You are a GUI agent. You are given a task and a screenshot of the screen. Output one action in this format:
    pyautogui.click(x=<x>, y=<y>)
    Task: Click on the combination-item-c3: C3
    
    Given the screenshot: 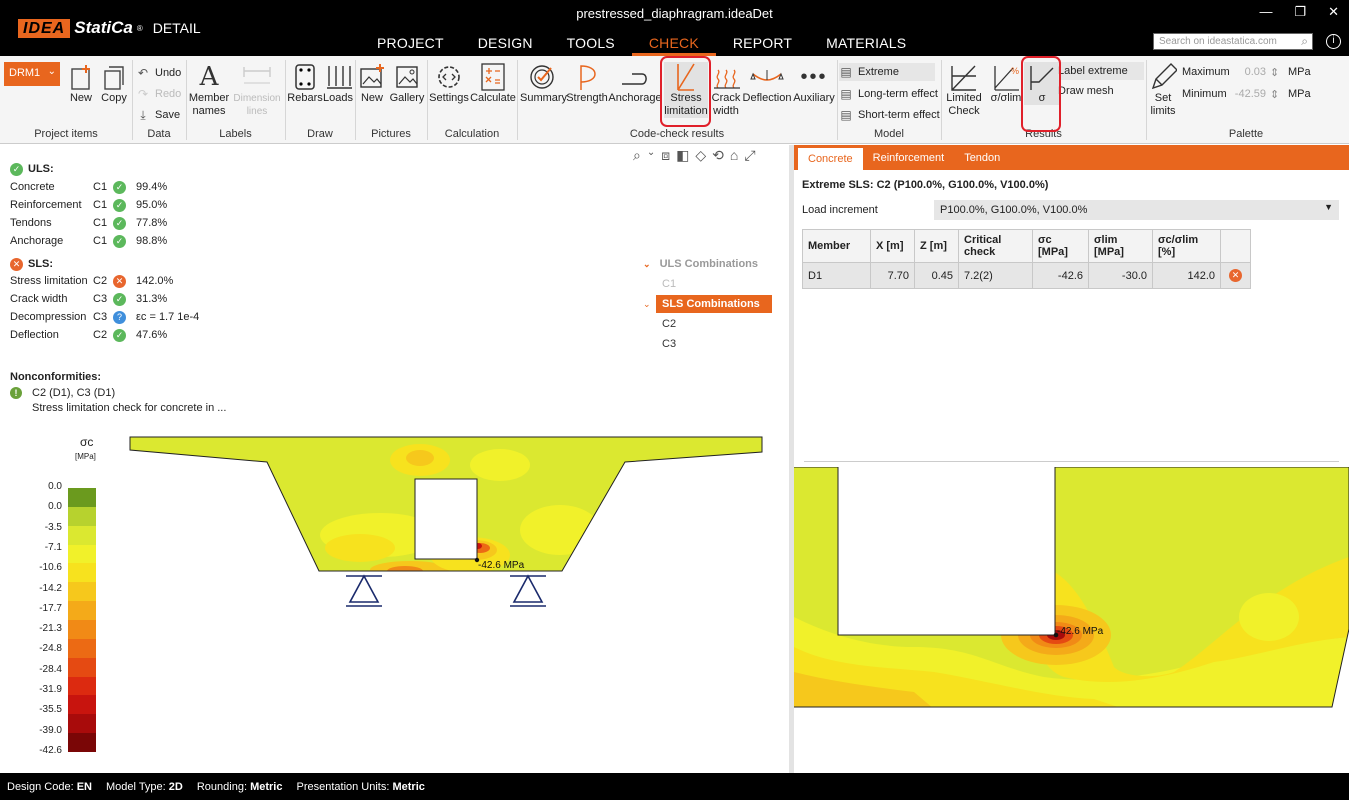 What is the action you would take?
    pyautogui.click(x=669, y=344)
    